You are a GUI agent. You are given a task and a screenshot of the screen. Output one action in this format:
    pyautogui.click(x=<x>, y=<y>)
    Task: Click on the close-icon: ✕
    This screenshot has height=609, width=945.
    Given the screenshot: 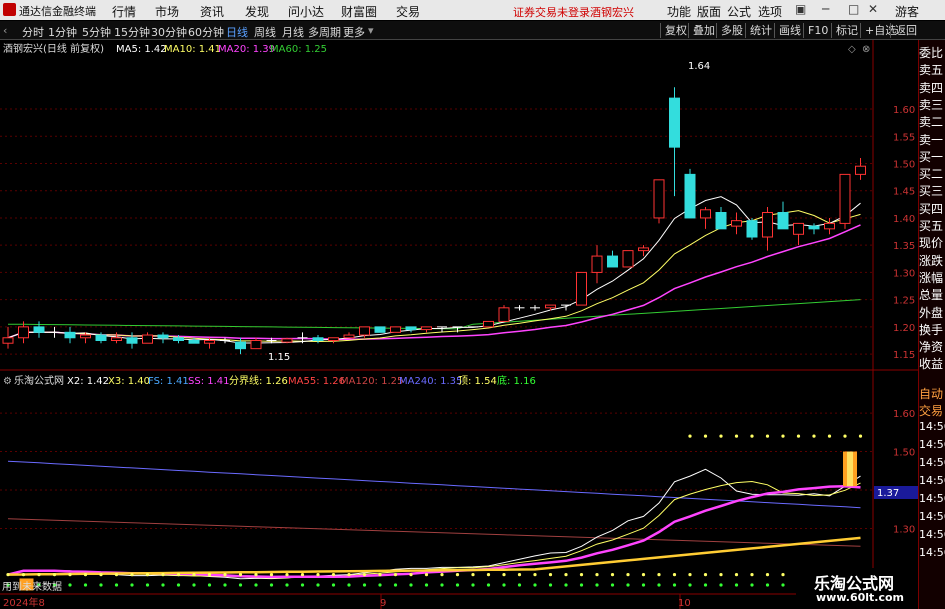 What is the action you would take?
    pyautogui.click(x=873, y=9)
    